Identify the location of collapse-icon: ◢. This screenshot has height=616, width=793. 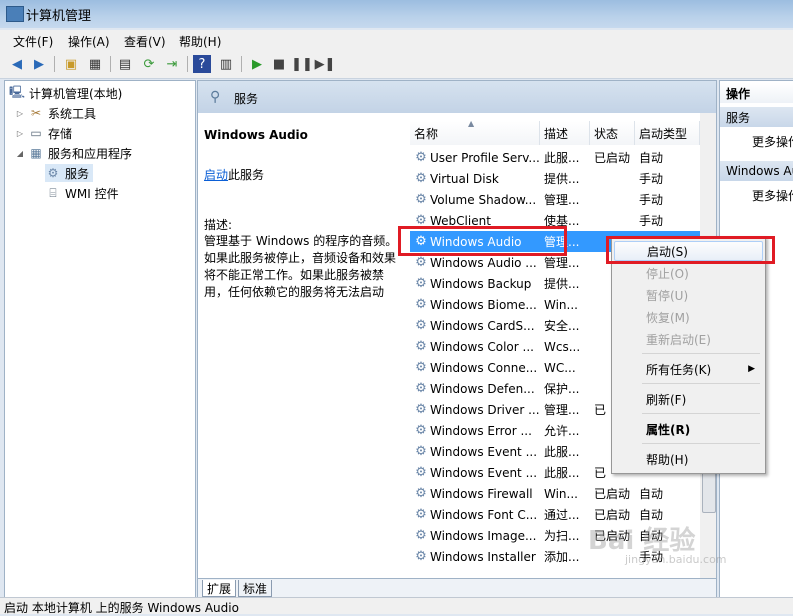
(20, 153).